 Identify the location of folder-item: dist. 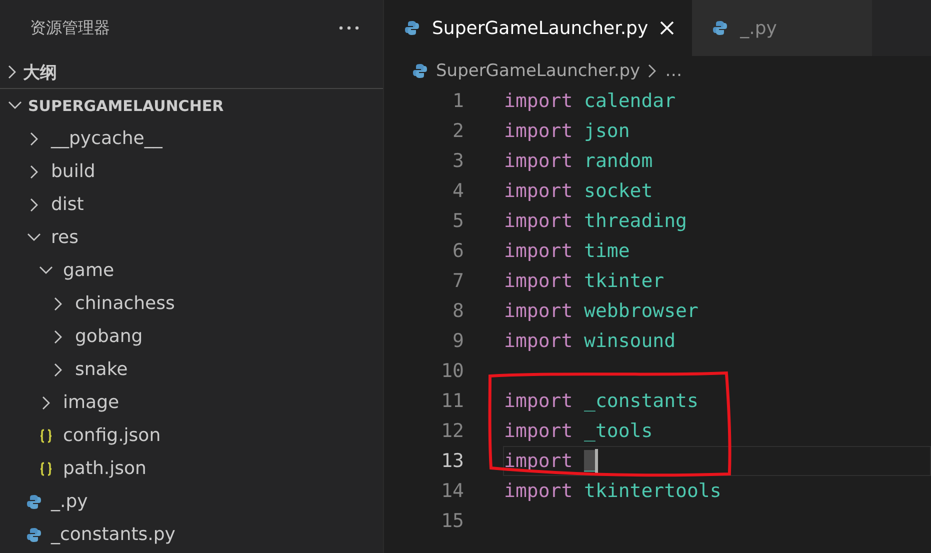
(67, 204).